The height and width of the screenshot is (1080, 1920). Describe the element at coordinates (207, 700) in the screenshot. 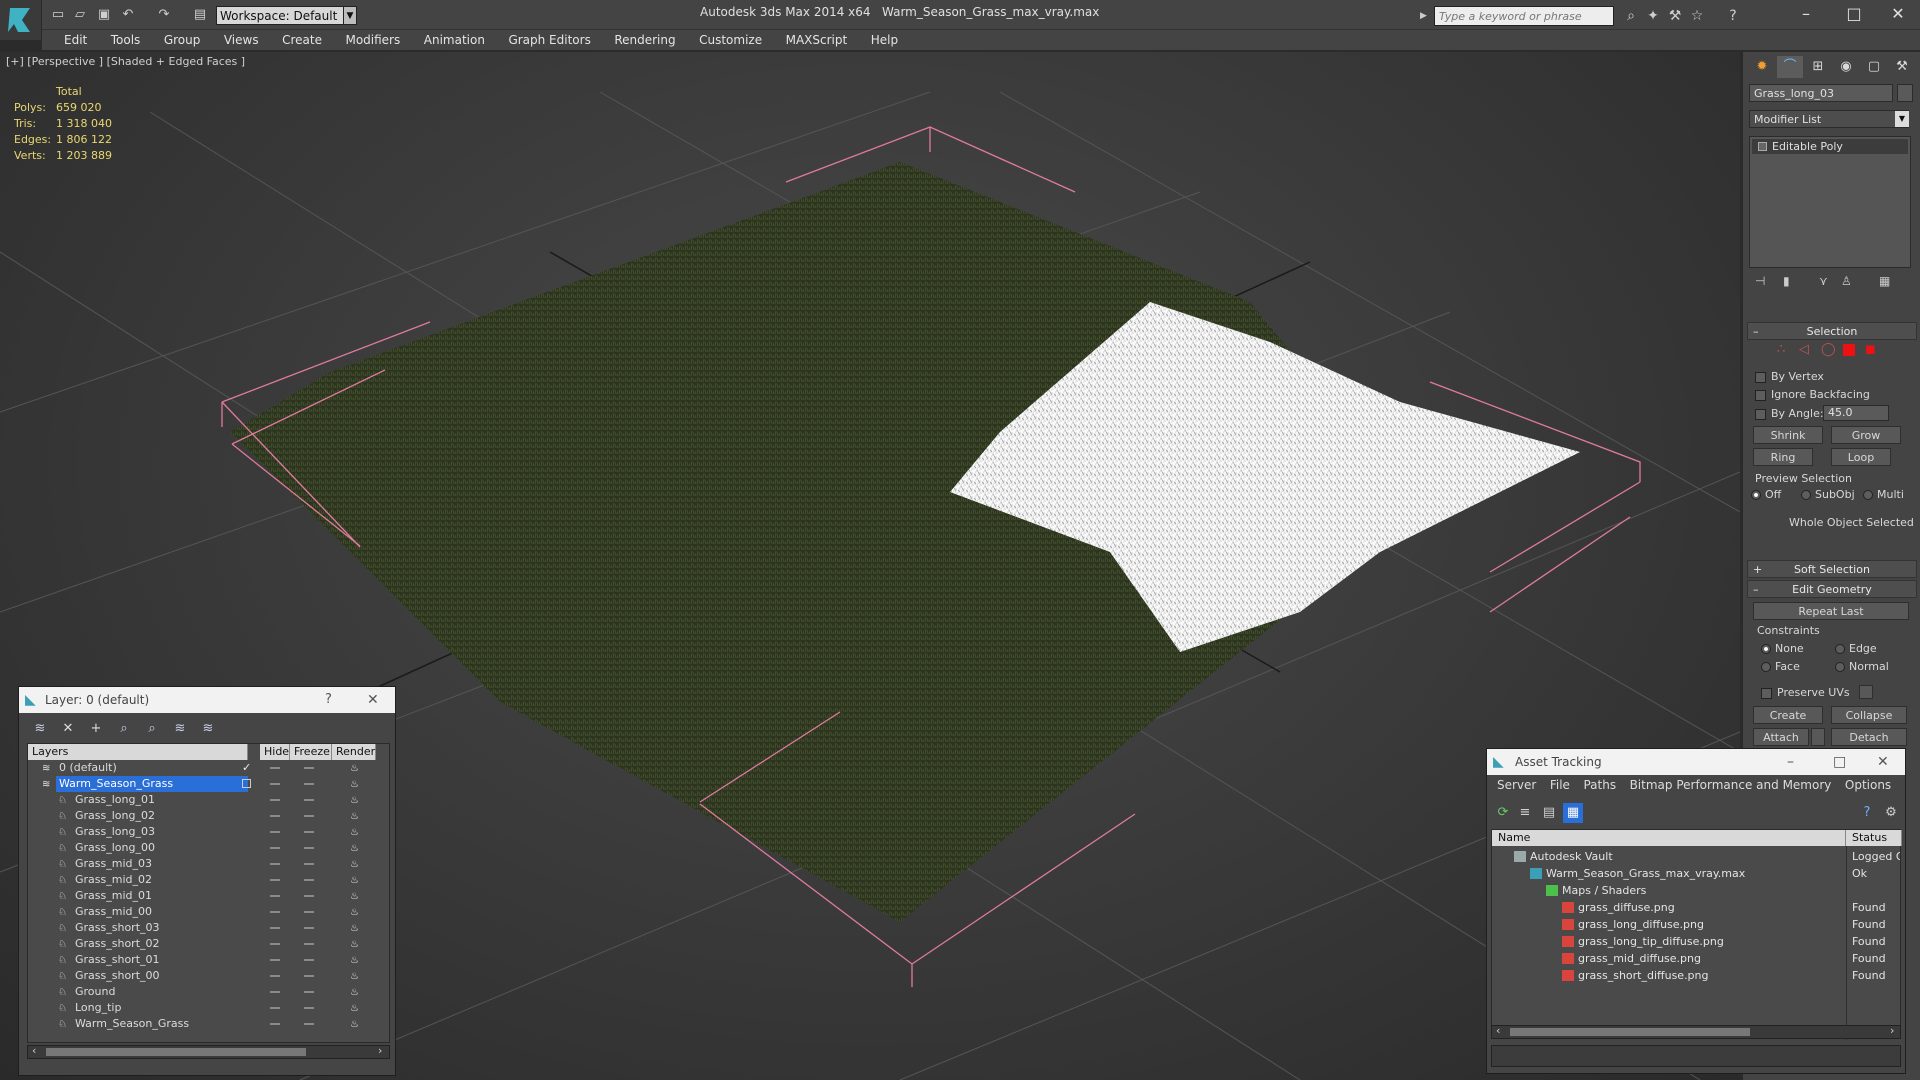

I see `layer-window-titlebar: ◣ Layer: 0 (default) ? ✕` at that location.